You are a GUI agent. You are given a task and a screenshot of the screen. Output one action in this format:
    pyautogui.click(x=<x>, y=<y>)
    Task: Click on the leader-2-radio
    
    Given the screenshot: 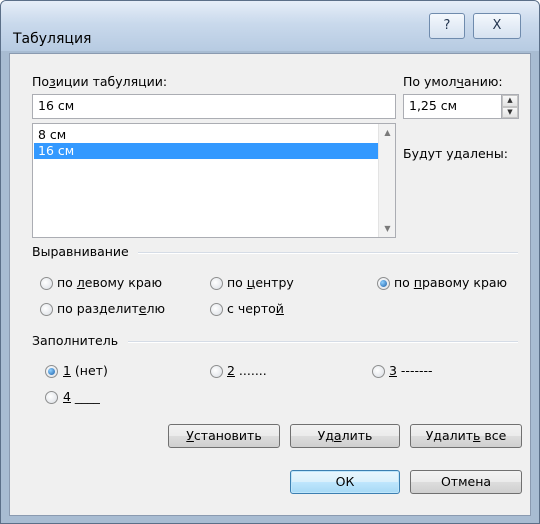 What is the action you would take?
    pyautogui.click(x=216, y=371)
    